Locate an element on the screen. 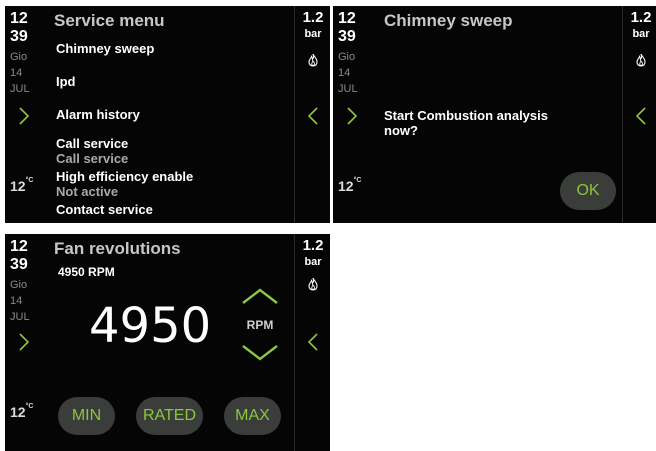 The width and height of the screenshot is (656, 451). max-button: MAX is located at coordinates (252, 416).